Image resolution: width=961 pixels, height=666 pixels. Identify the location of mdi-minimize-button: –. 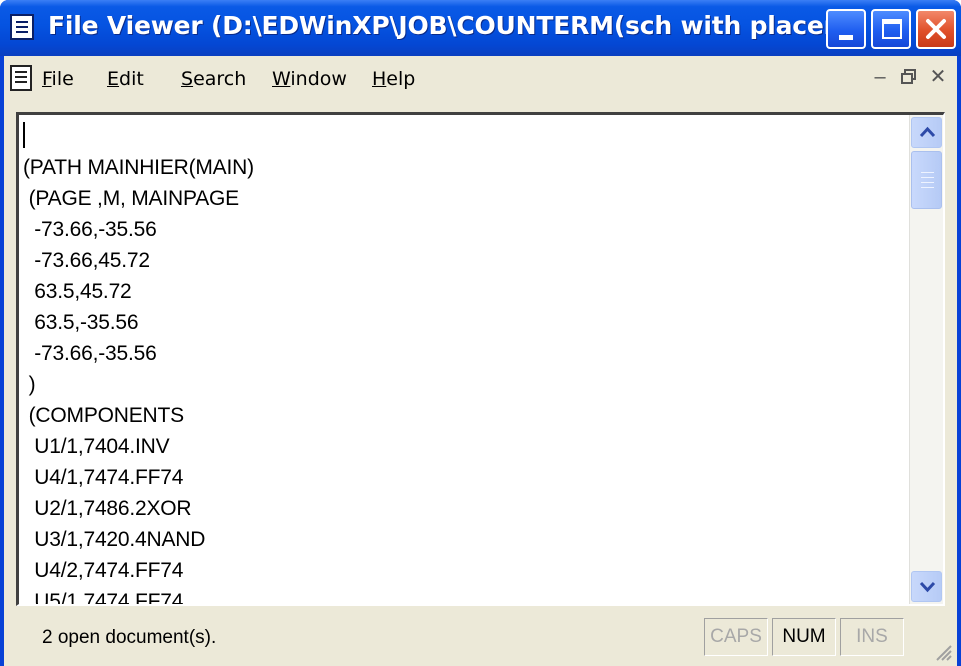
(880, 77).